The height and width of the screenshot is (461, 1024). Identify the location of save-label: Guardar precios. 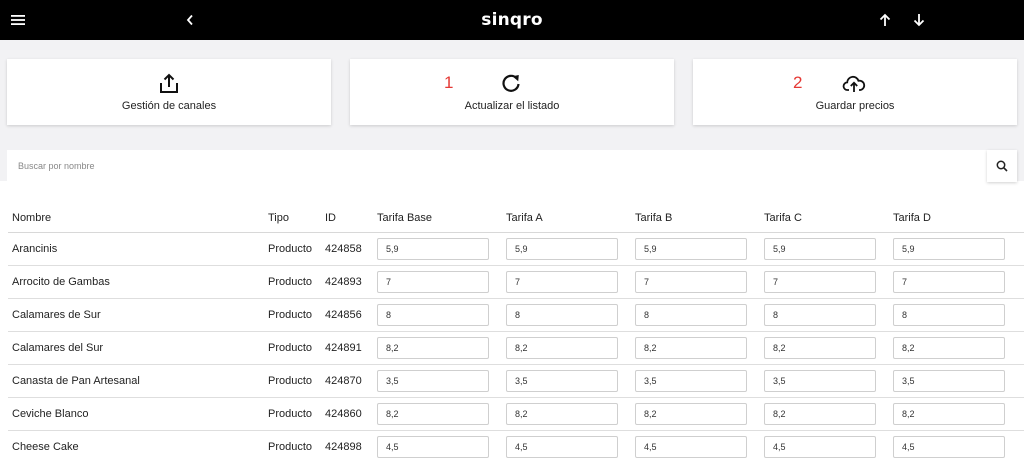
(855, 106).